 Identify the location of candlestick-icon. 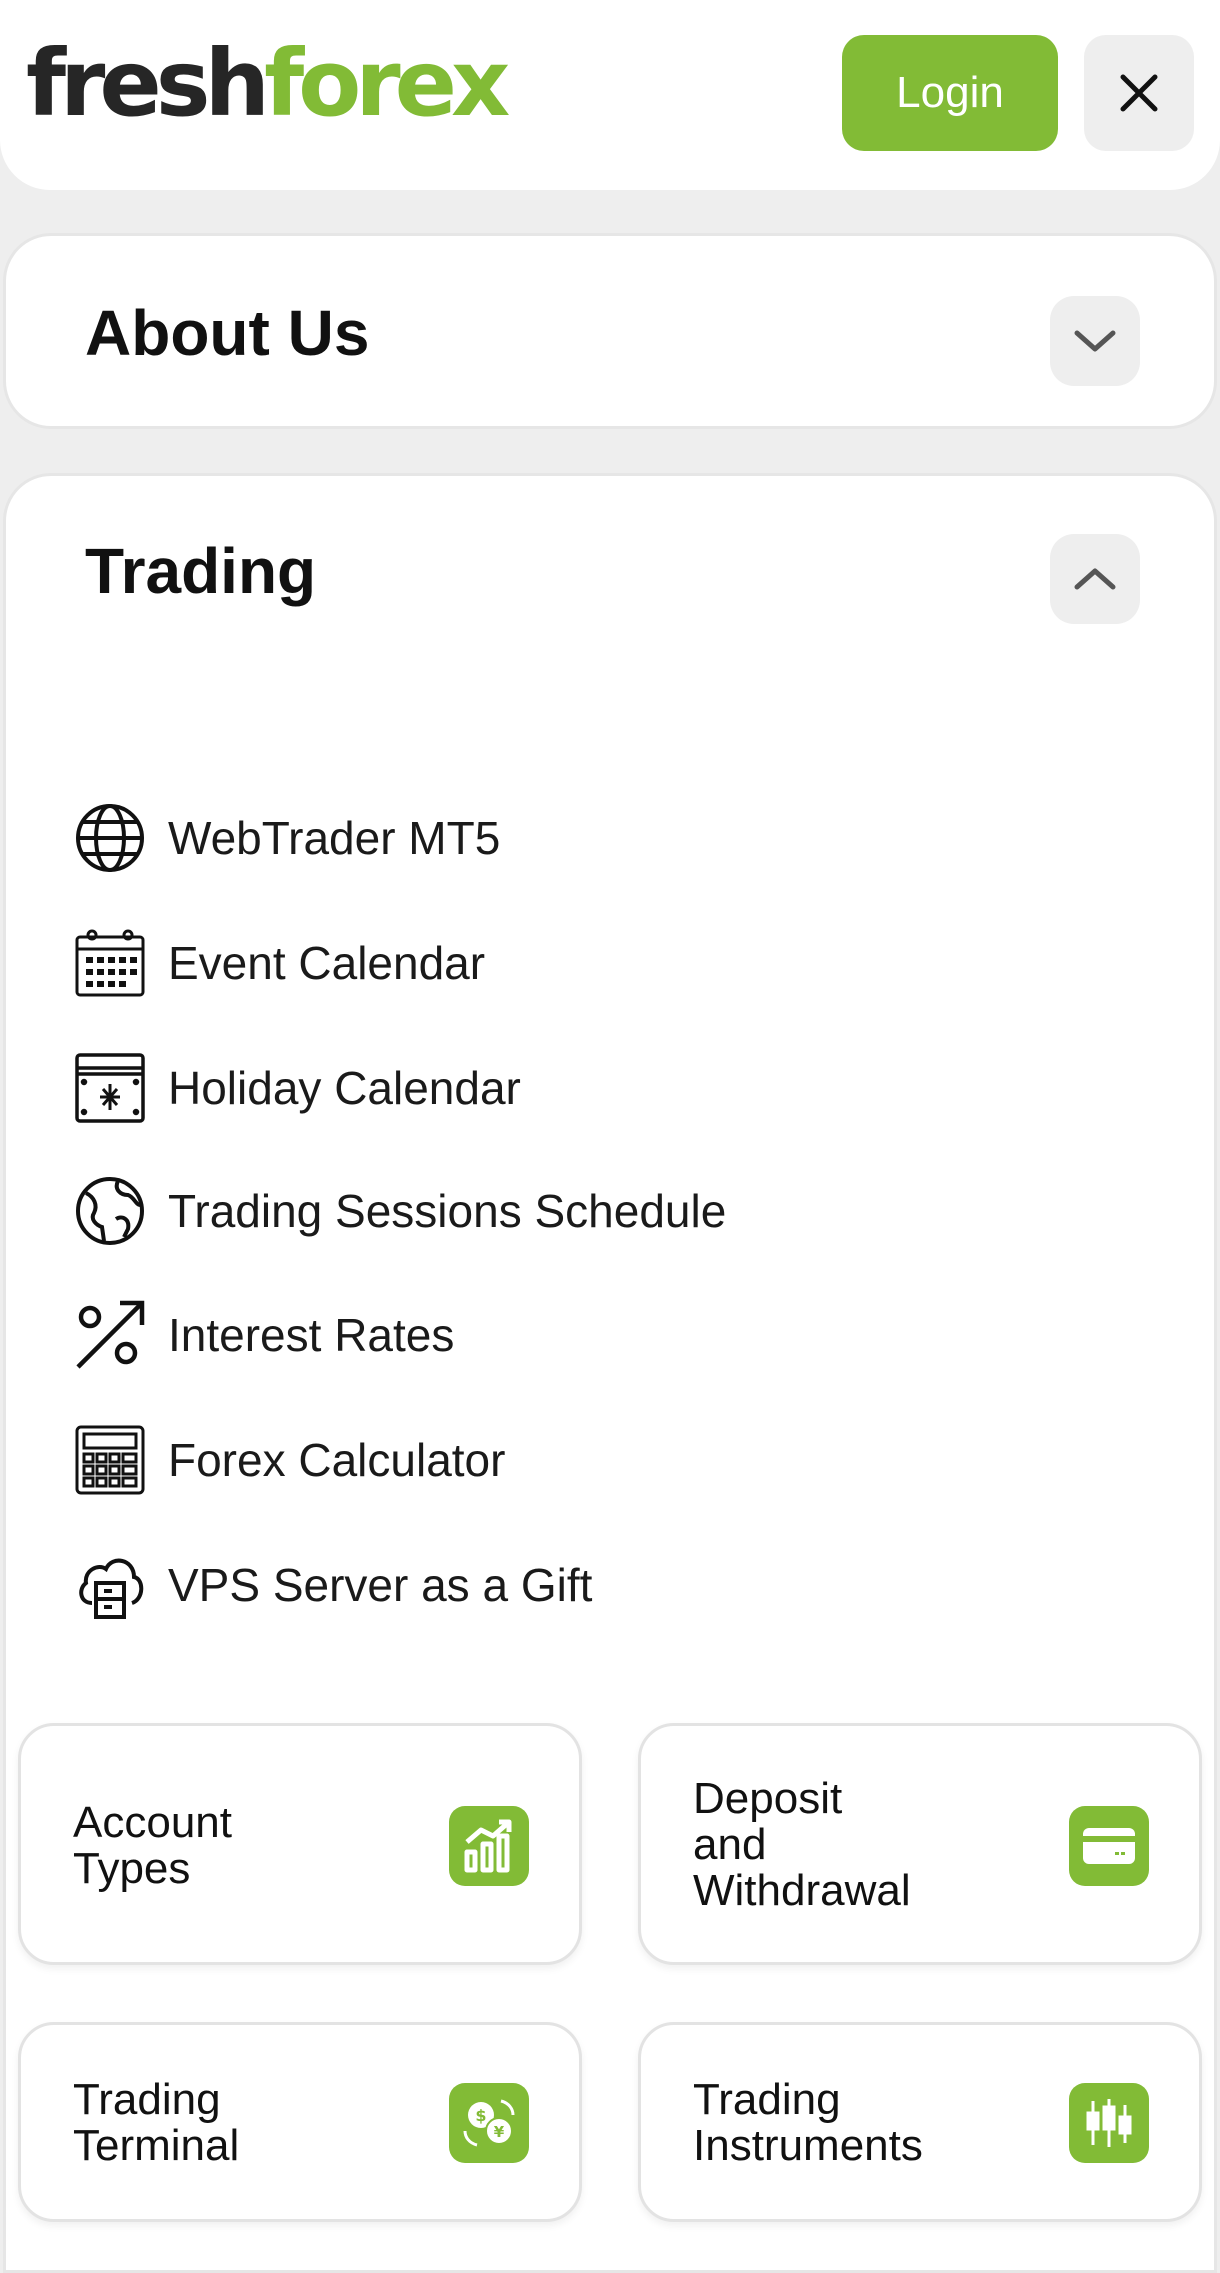
(1109, 2123).